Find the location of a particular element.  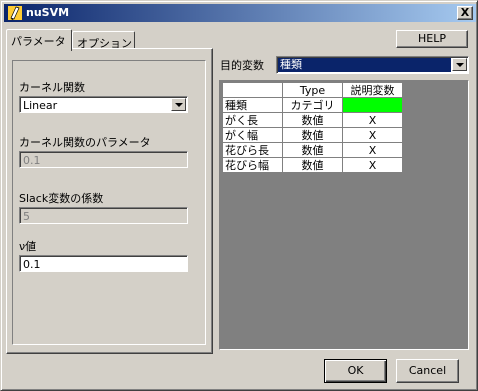

ok-button: OK is located at coordinates (355, 371).